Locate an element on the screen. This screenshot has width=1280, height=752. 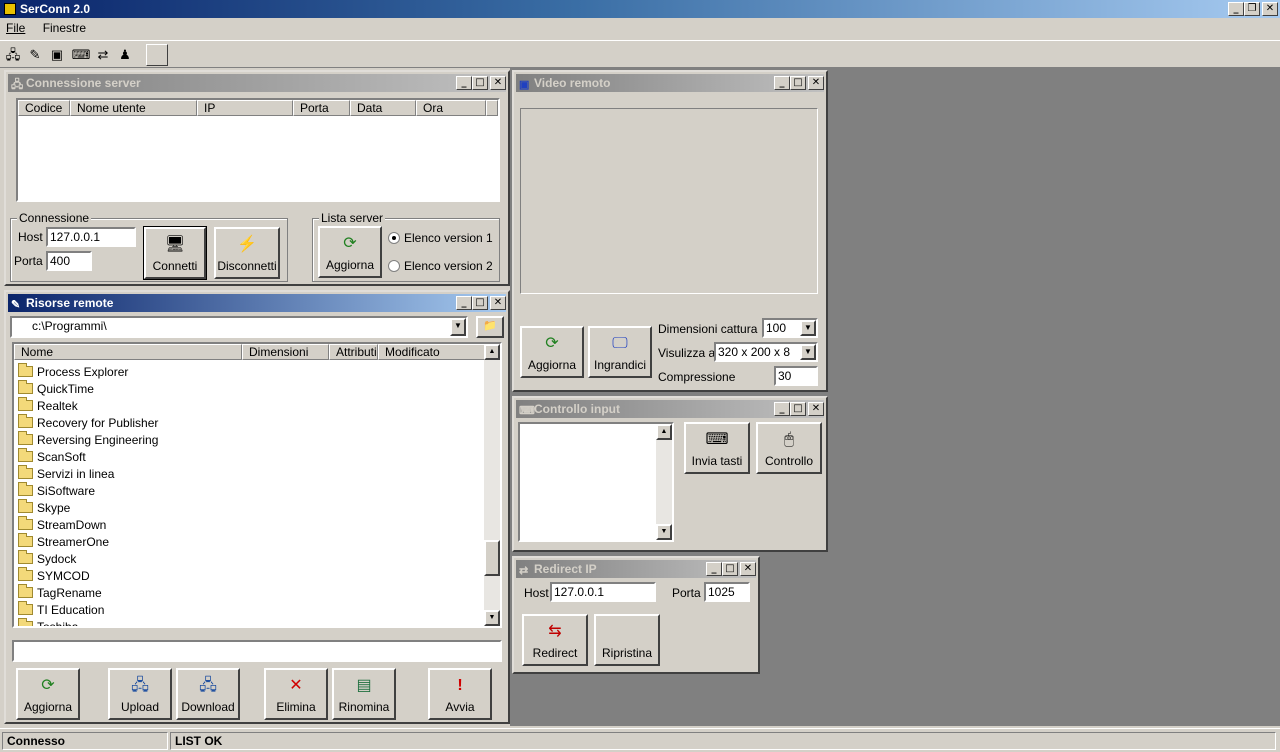
rename-button: ▤ Rinomina is located at coordinates (364, 694).